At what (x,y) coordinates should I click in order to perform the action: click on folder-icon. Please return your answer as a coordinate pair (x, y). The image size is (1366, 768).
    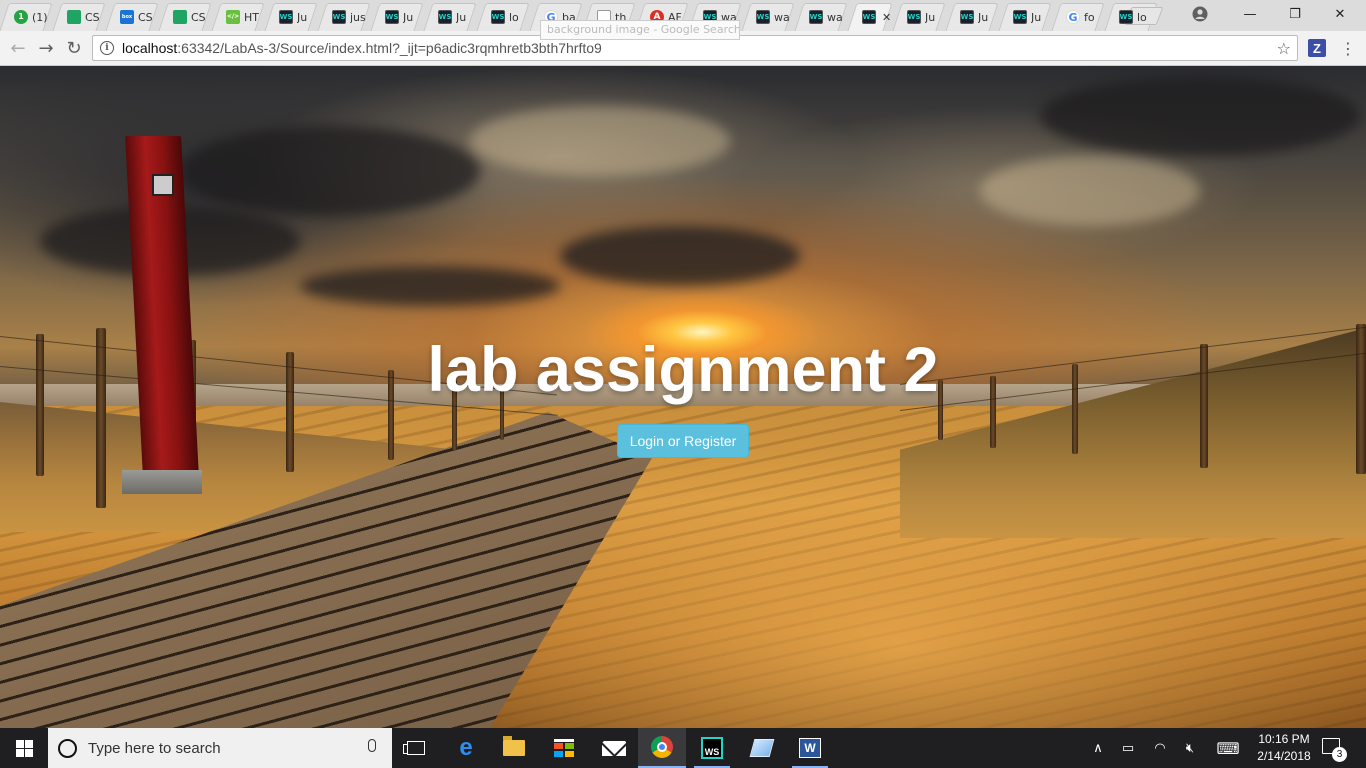
    Looking at the image, I should click on (514, 746).